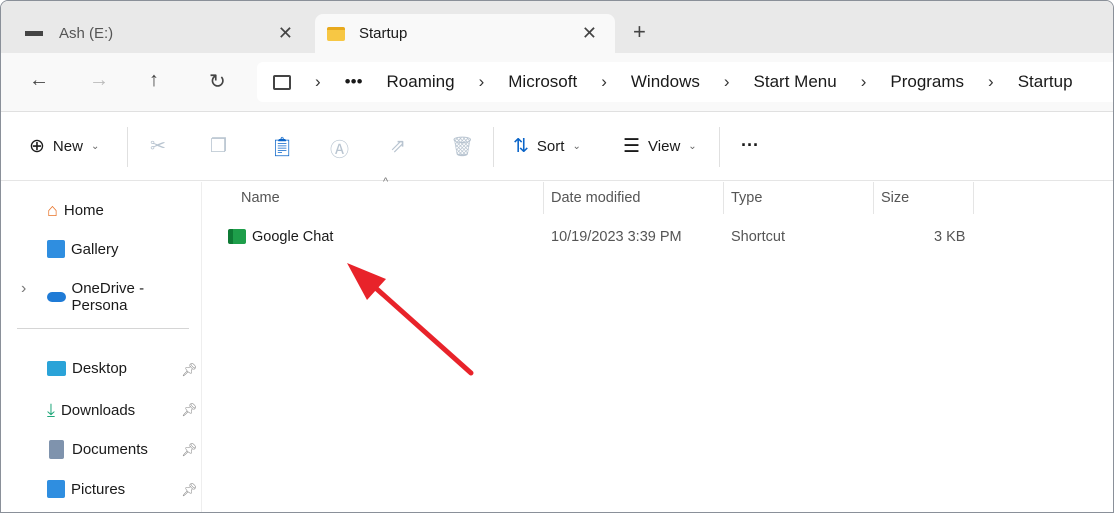  What do you see at coordinates (410, 319) in the screenshot?
I see `red-arrow-annotation` at bounding box center [410, 319].